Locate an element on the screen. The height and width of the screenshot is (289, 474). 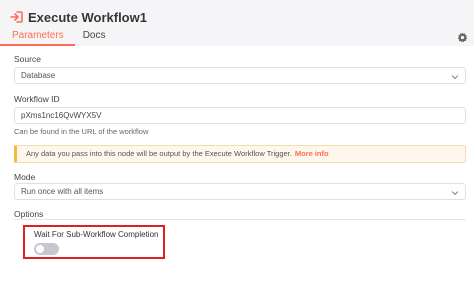
wait-completion-label: Wait For Sub-Workflow Completion is located at coordinates (96, 234).